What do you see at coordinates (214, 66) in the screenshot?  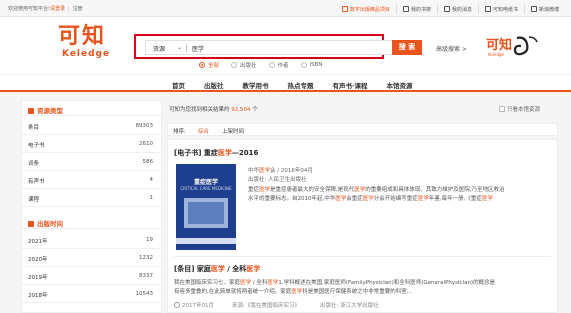 I see `radio-label: 全部` at bounding box center [214, 66].